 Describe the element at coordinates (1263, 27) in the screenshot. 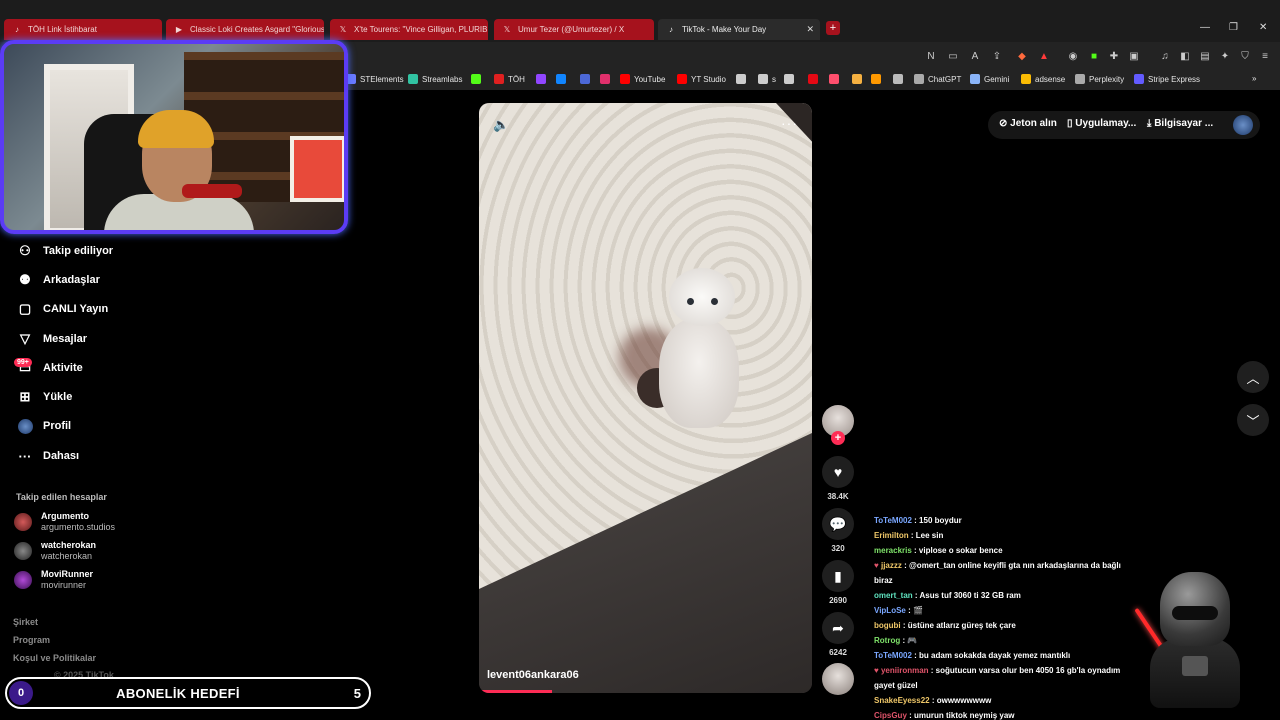

I see `close-window-icon: ✕` at that location.